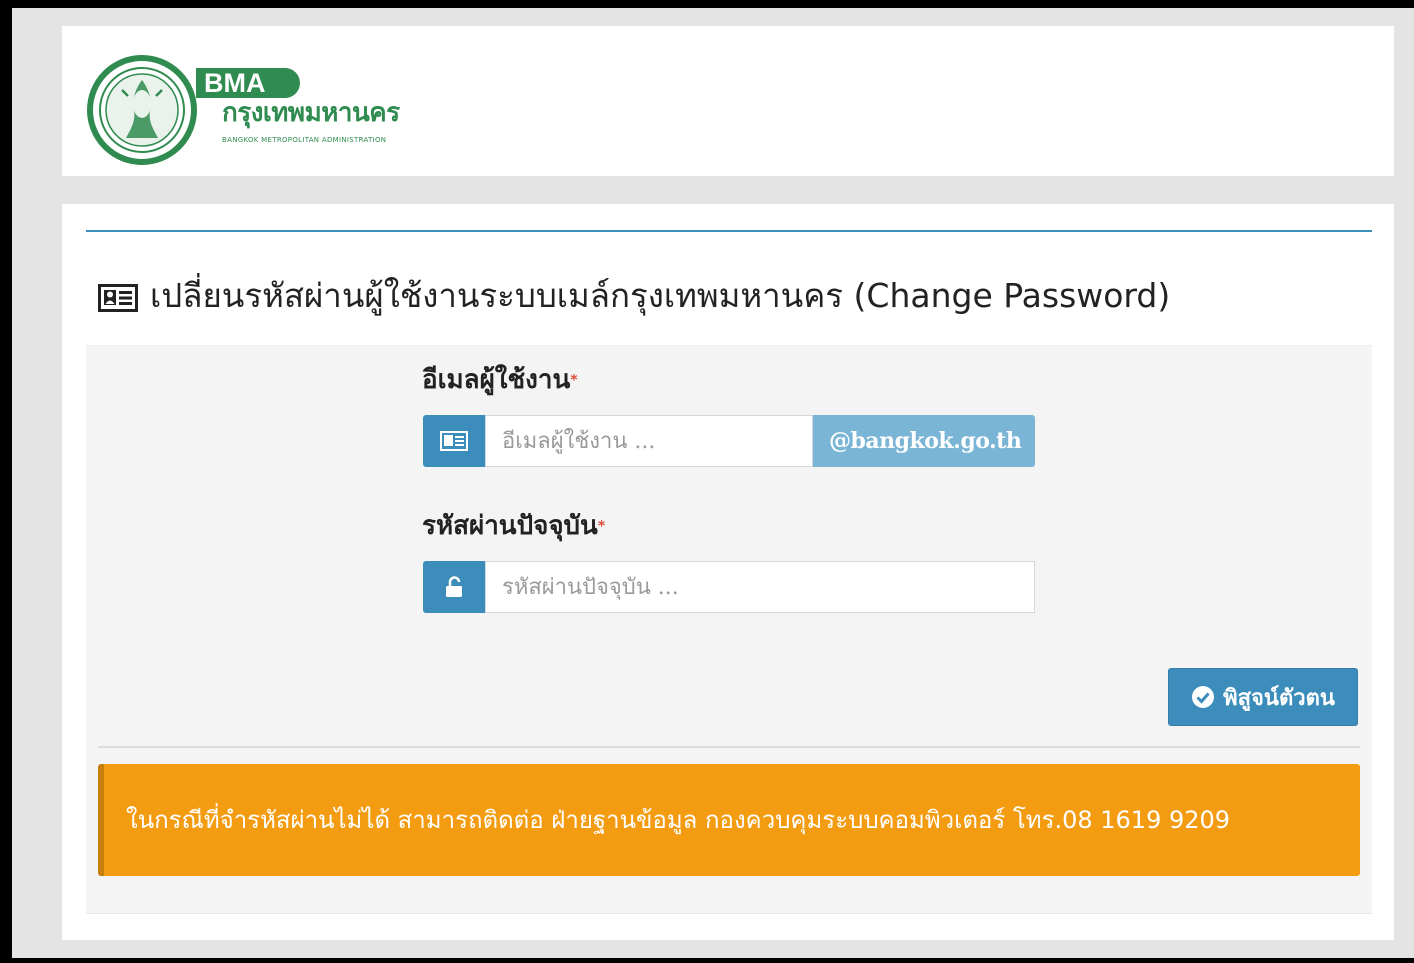 The image size is (1414, 963). I want to click on email-label-text: อีเมลผู้ใช้งาน, so click(496, 380).